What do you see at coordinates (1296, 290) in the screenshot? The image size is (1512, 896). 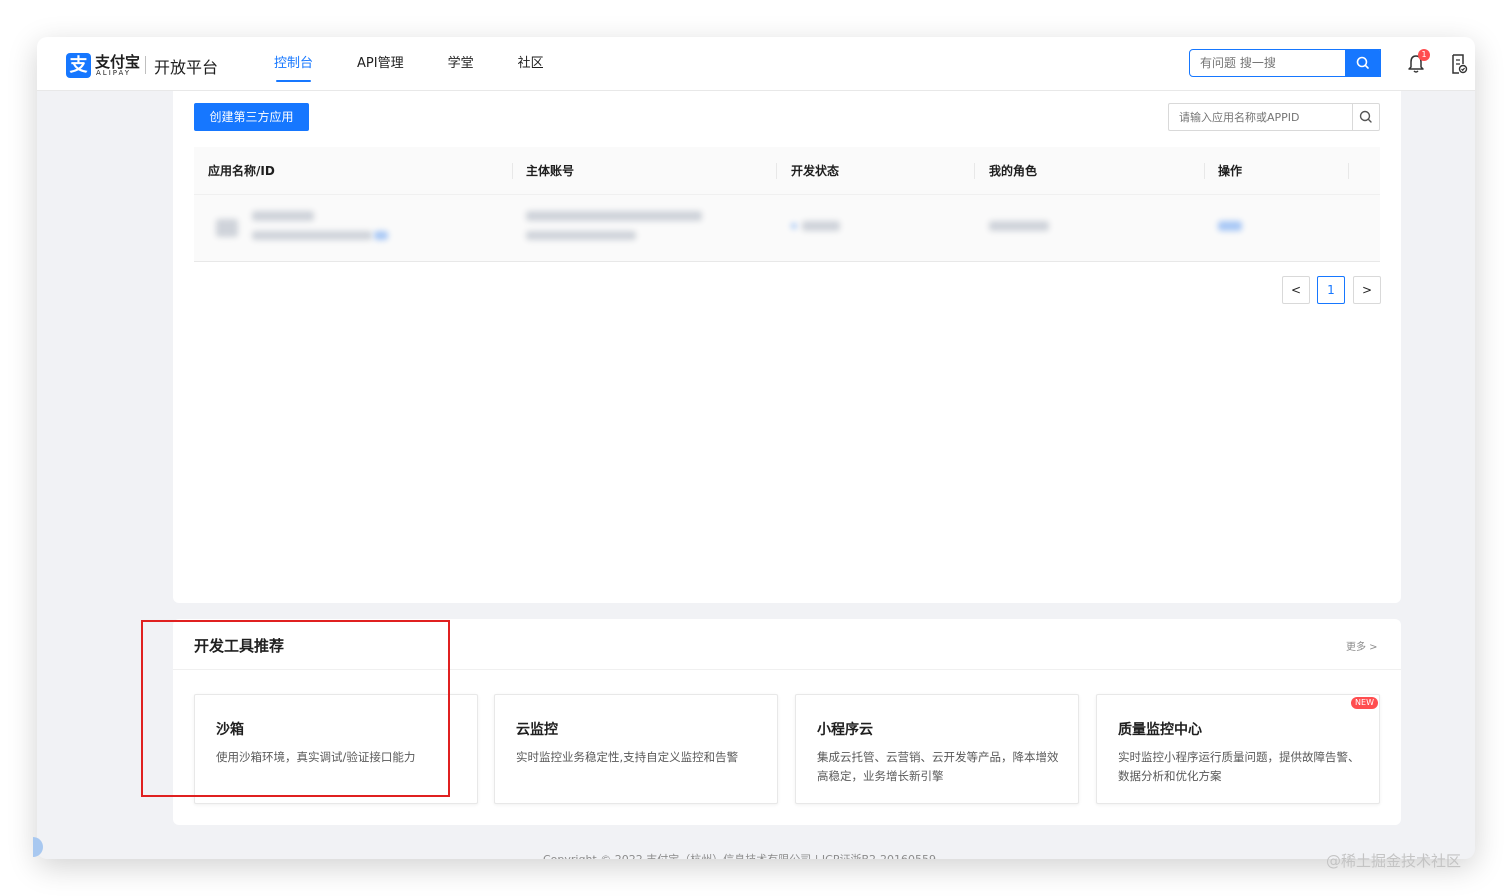 I see `pagination-prev: <` at bounding box center [1296, 290].